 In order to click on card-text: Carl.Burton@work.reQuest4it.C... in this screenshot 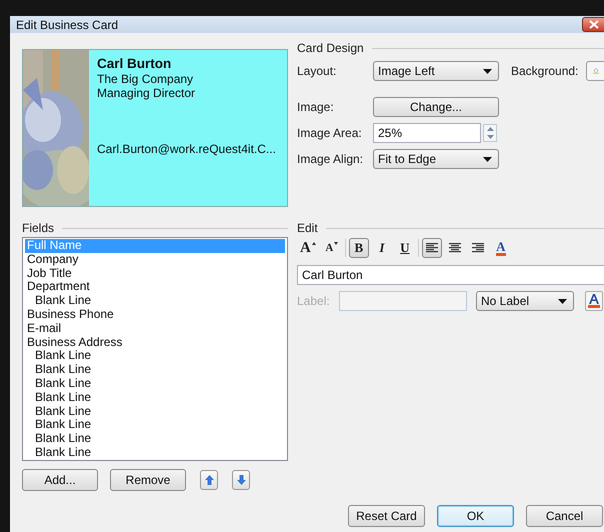, I will do `click(186, 149)`.